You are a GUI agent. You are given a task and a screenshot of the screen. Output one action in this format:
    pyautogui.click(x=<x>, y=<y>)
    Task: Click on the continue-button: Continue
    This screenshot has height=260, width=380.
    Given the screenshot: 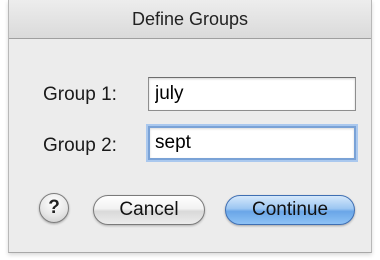 What is the action you would take?
    pyautogui.click(x=290, y=210)
    